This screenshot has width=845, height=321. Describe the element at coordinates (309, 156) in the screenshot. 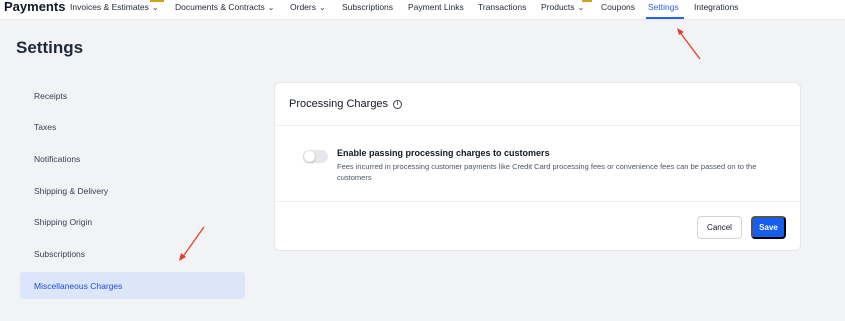

I see `toggle-knob` at that location.